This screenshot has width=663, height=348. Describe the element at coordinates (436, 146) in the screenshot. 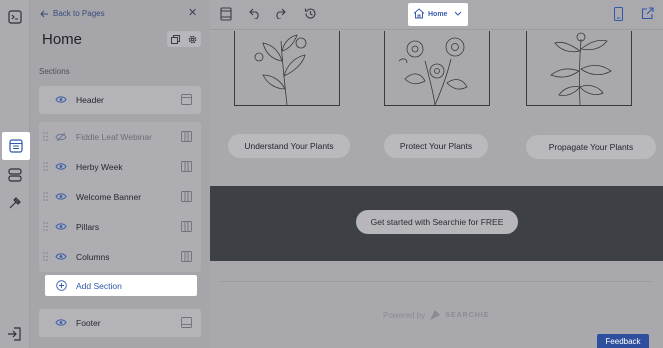

I see `protect-plants-button: Protect Your Plants` at that location.